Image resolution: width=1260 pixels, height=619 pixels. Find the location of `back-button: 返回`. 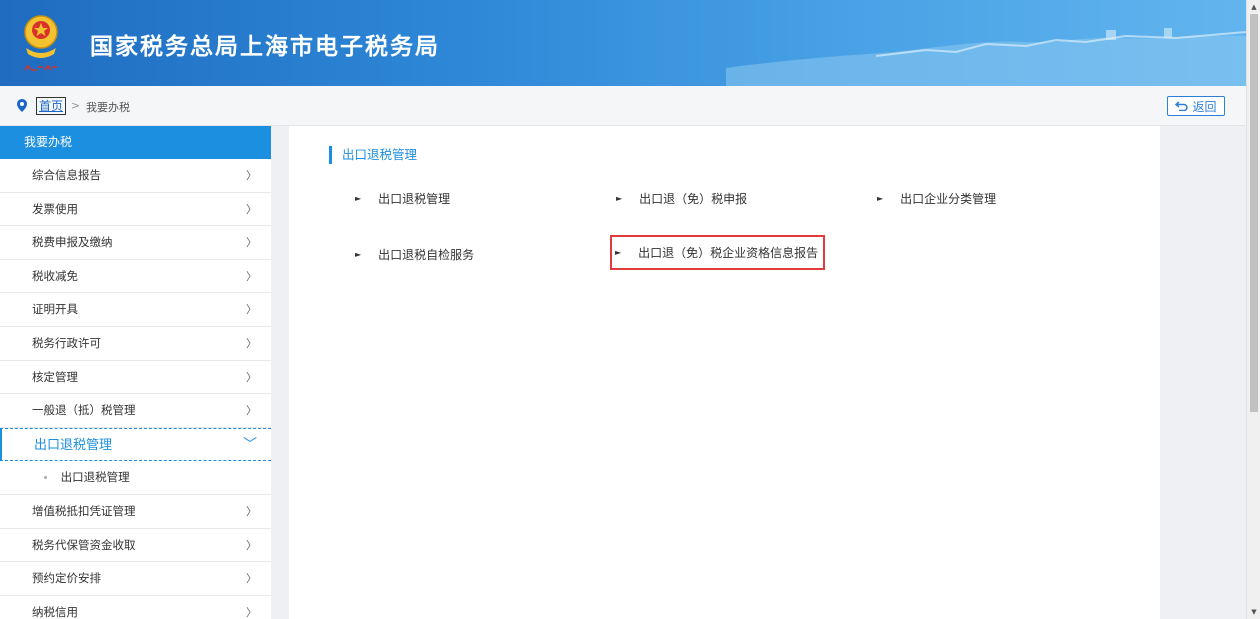

back-button: 返回 is located at coordinates (1196, 106).